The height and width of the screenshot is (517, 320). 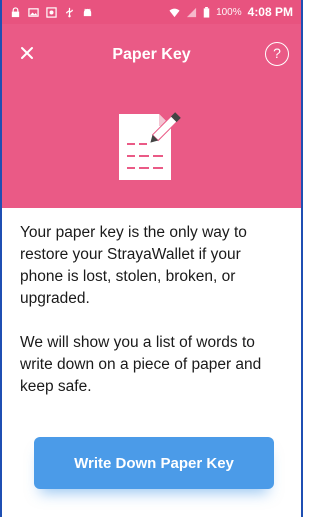 What do you see at coordinates (154, 463) in the screenshot?
I see `write-down-paper-key-button: Write Down Paper Key` at bounding box center [154, 463].